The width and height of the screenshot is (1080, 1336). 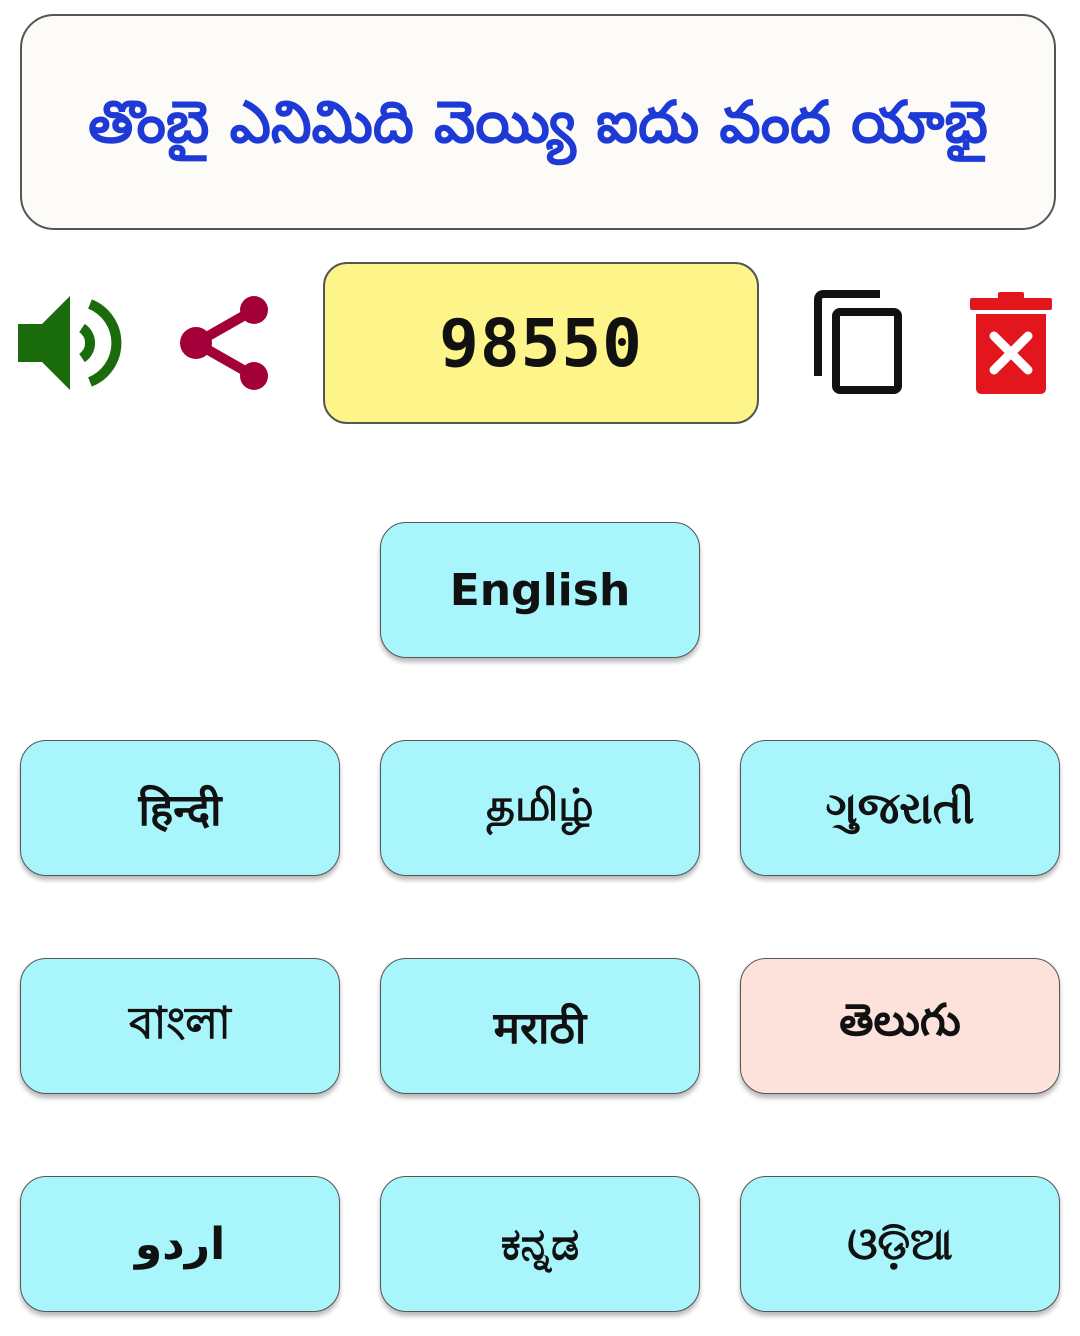 I want to click on delete-button, so click(x=1011, y=344).